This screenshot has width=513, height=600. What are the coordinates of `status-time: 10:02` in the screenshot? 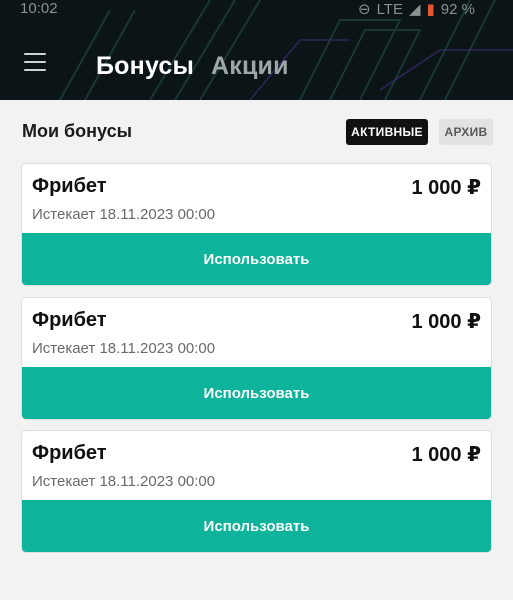 It's located at (39, 8).